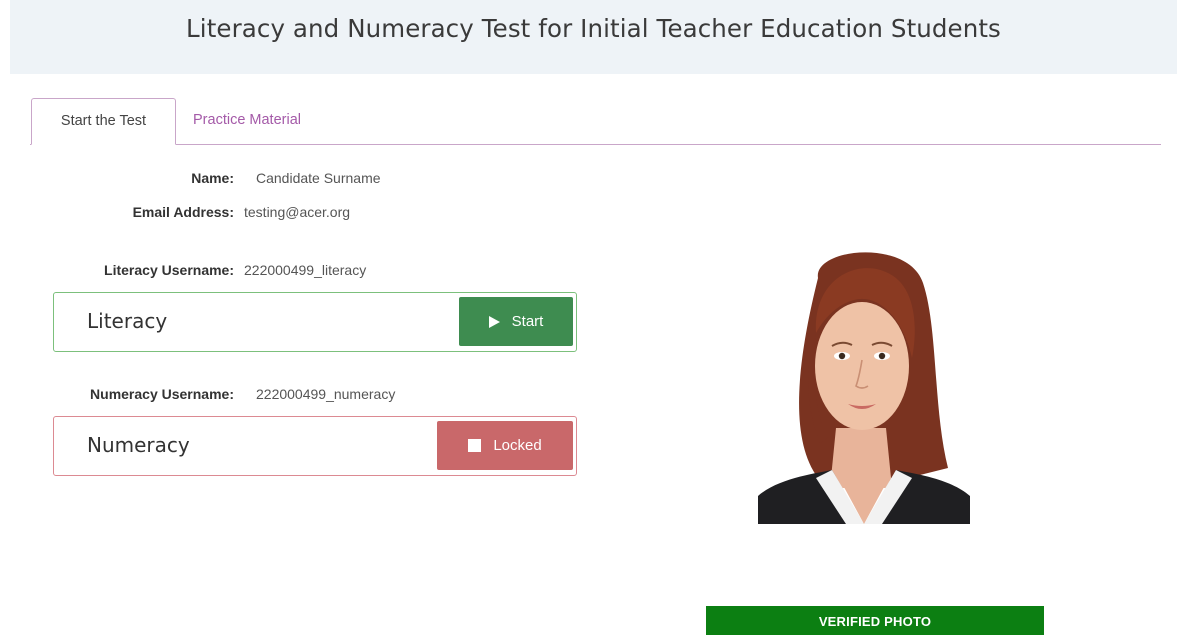  I want to click on email-label: Email Address:, so click(183, 212).